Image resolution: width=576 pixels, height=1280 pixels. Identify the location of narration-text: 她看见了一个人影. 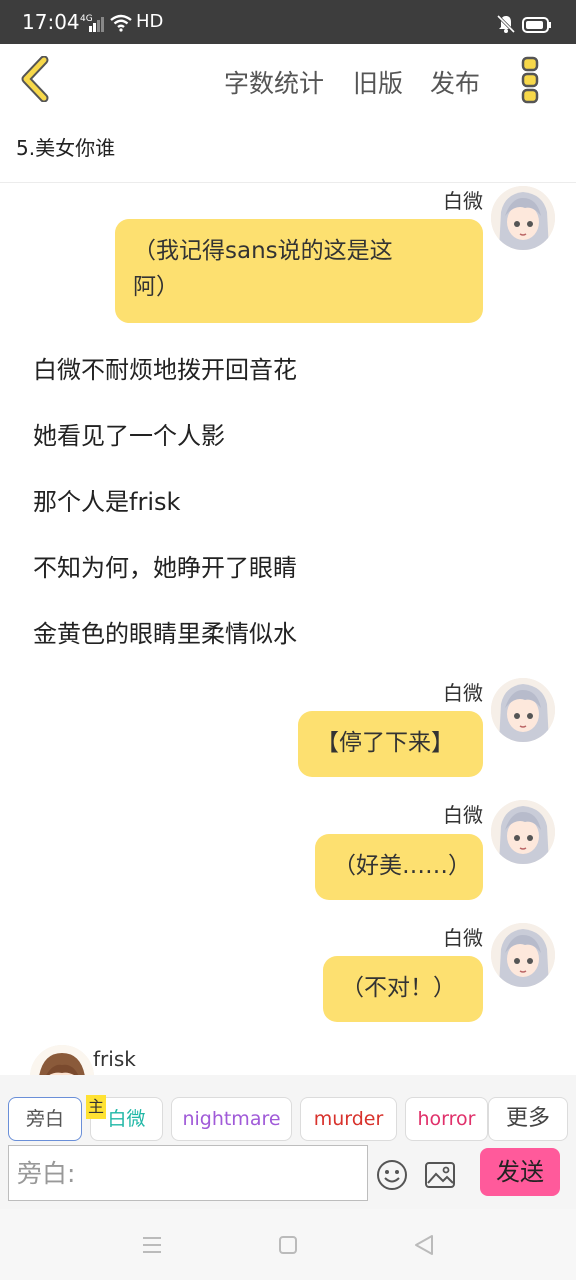
(129, 433).